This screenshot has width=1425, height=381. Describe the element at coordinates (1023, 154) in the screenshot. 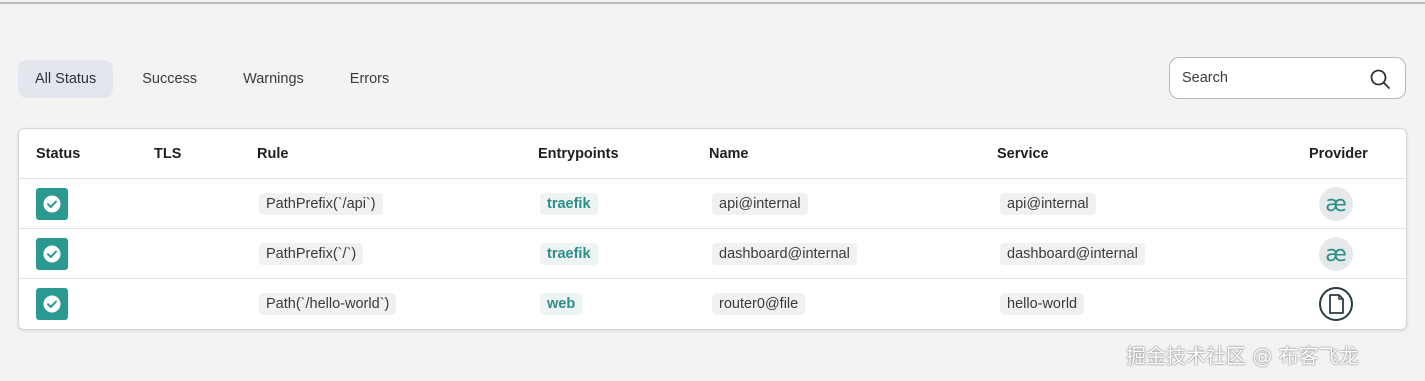

I see `column-header-service: Service` at that location.